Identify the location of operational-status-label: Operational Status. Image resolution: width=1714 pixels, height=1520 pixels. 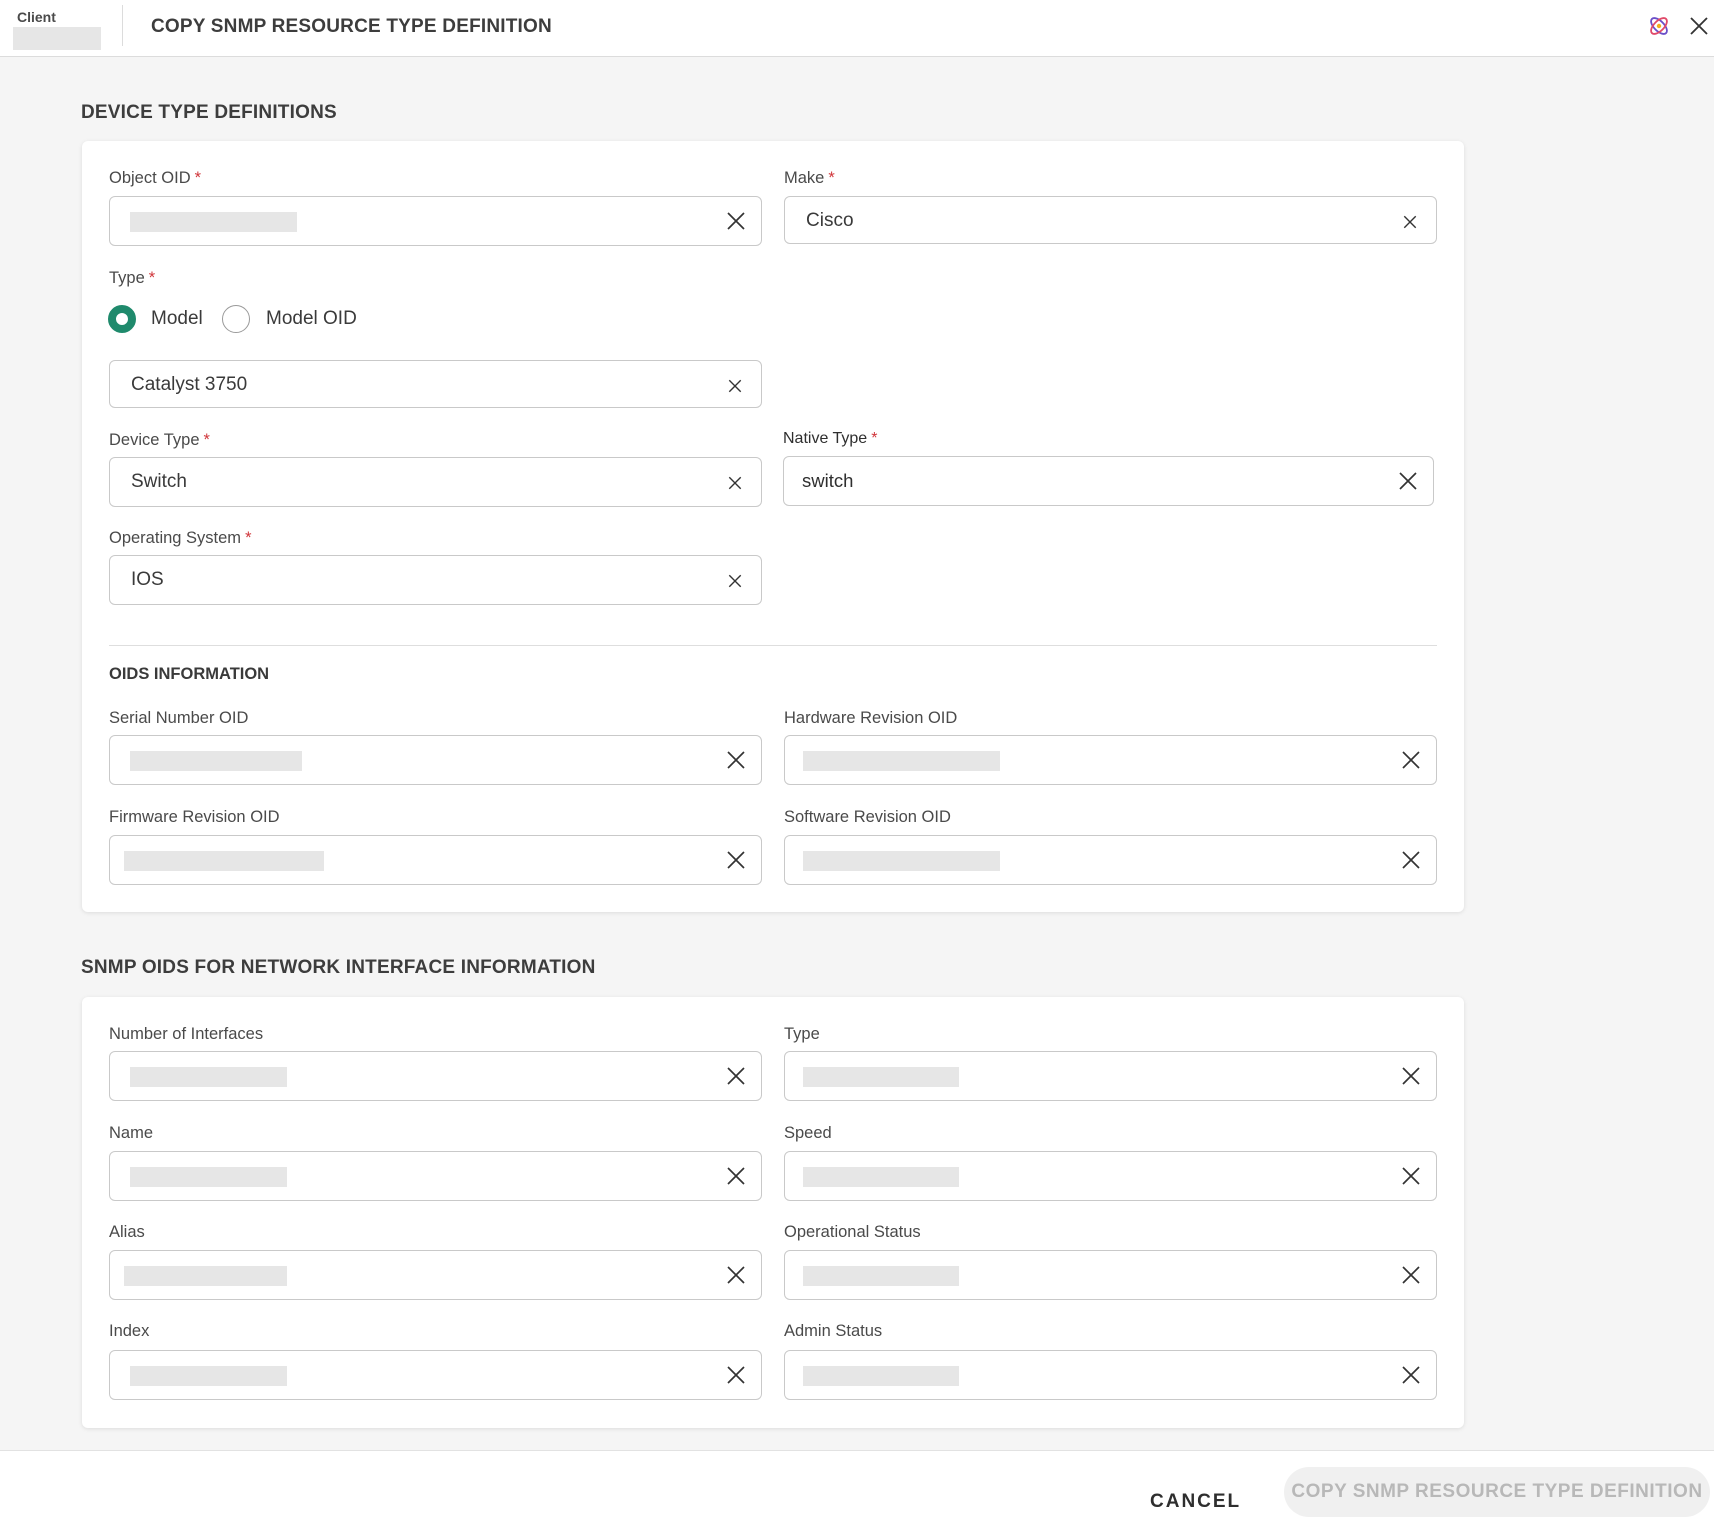
(852, 1232).